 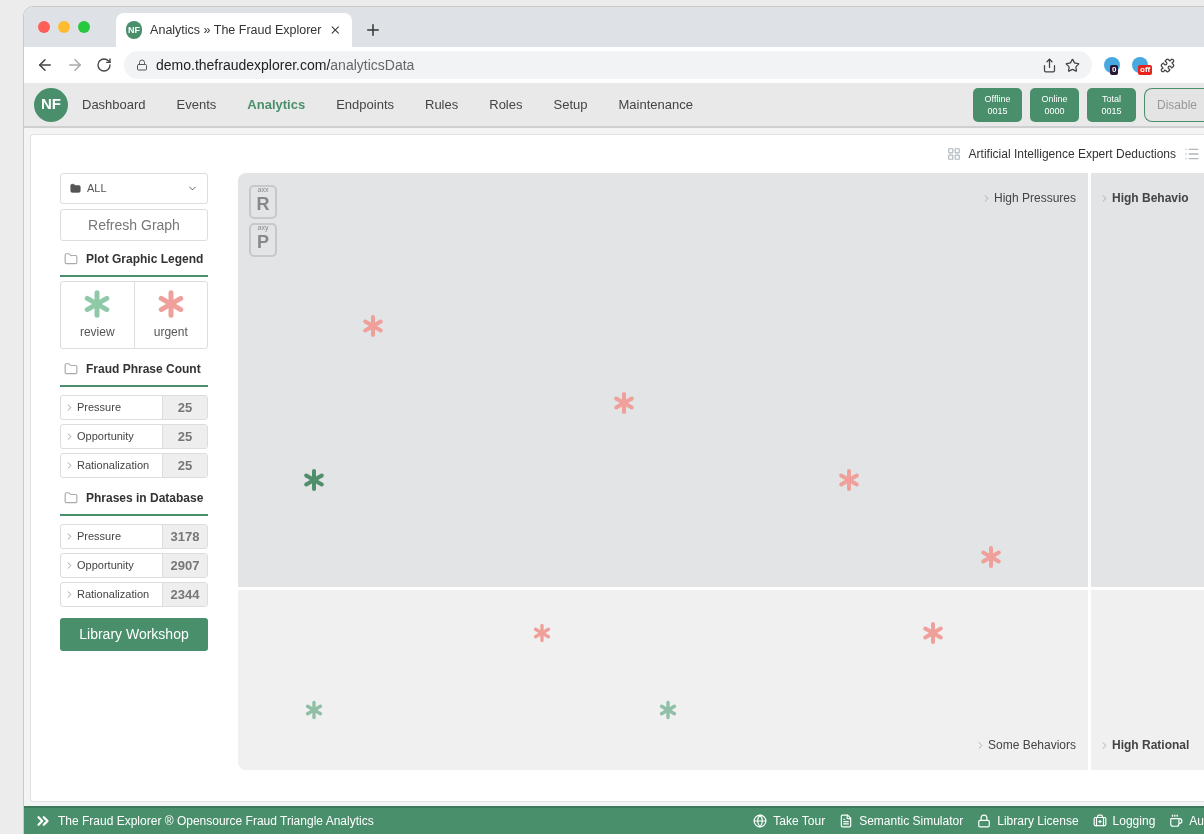 I want to click on extension-icon: 0, so click(x=1112, y=65).